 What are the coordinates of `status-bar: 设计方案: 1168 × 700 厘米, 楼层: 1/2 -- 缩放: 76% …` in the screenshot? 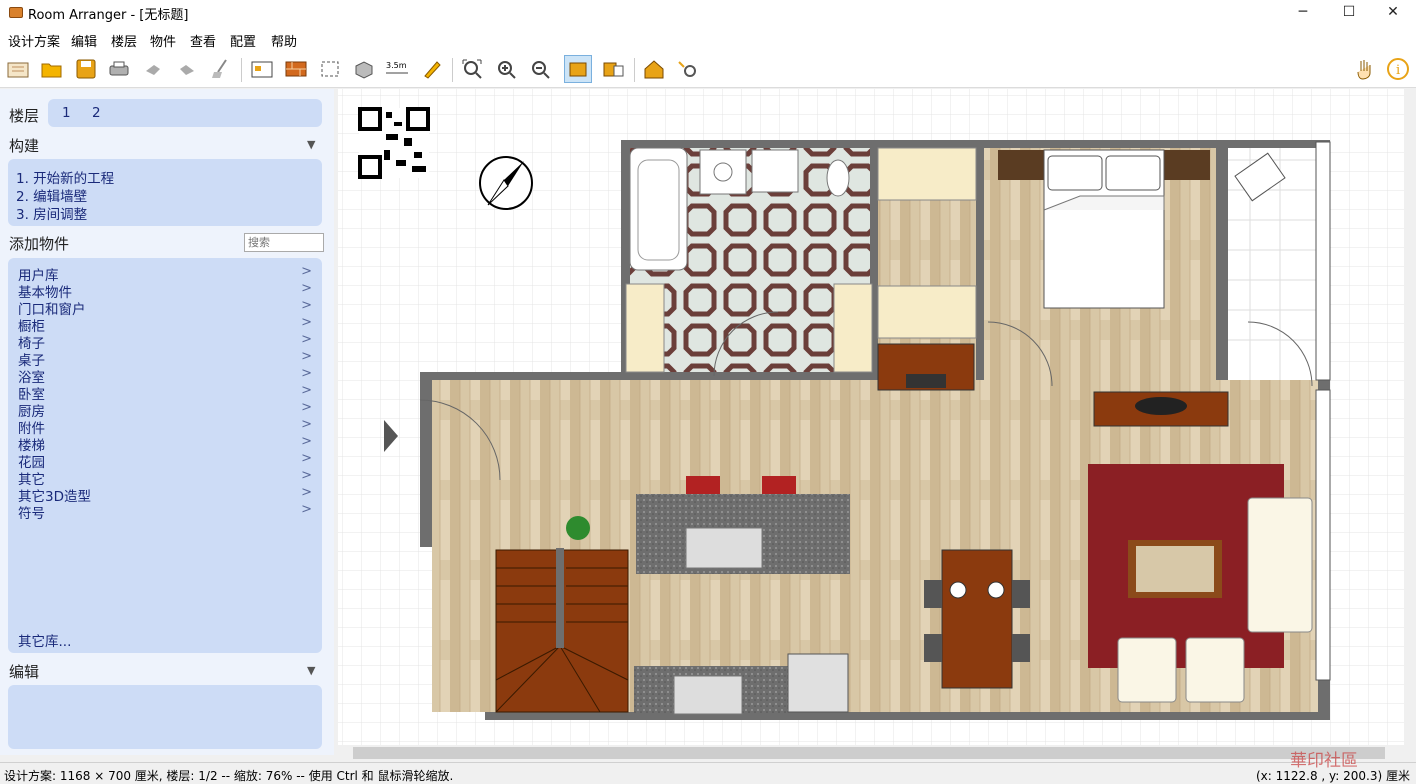 It's located at (708, 772).